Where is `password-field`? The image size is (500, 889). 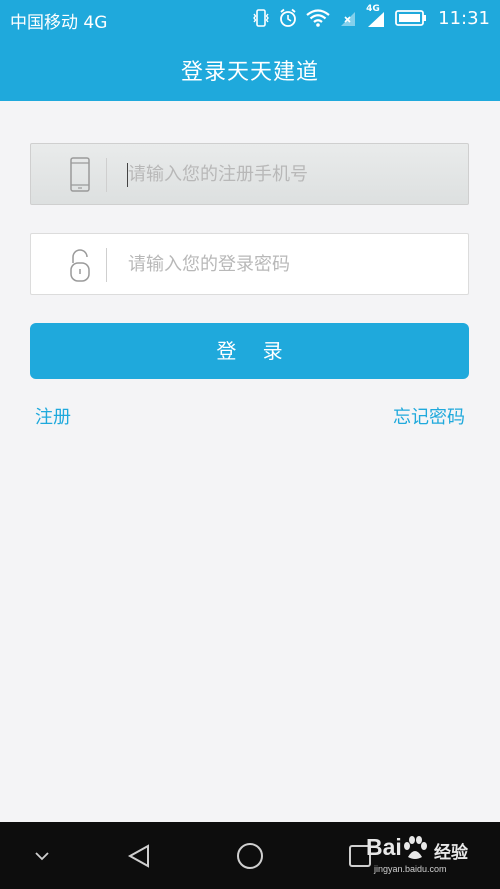
password-field is located at coordinates (249, 264).